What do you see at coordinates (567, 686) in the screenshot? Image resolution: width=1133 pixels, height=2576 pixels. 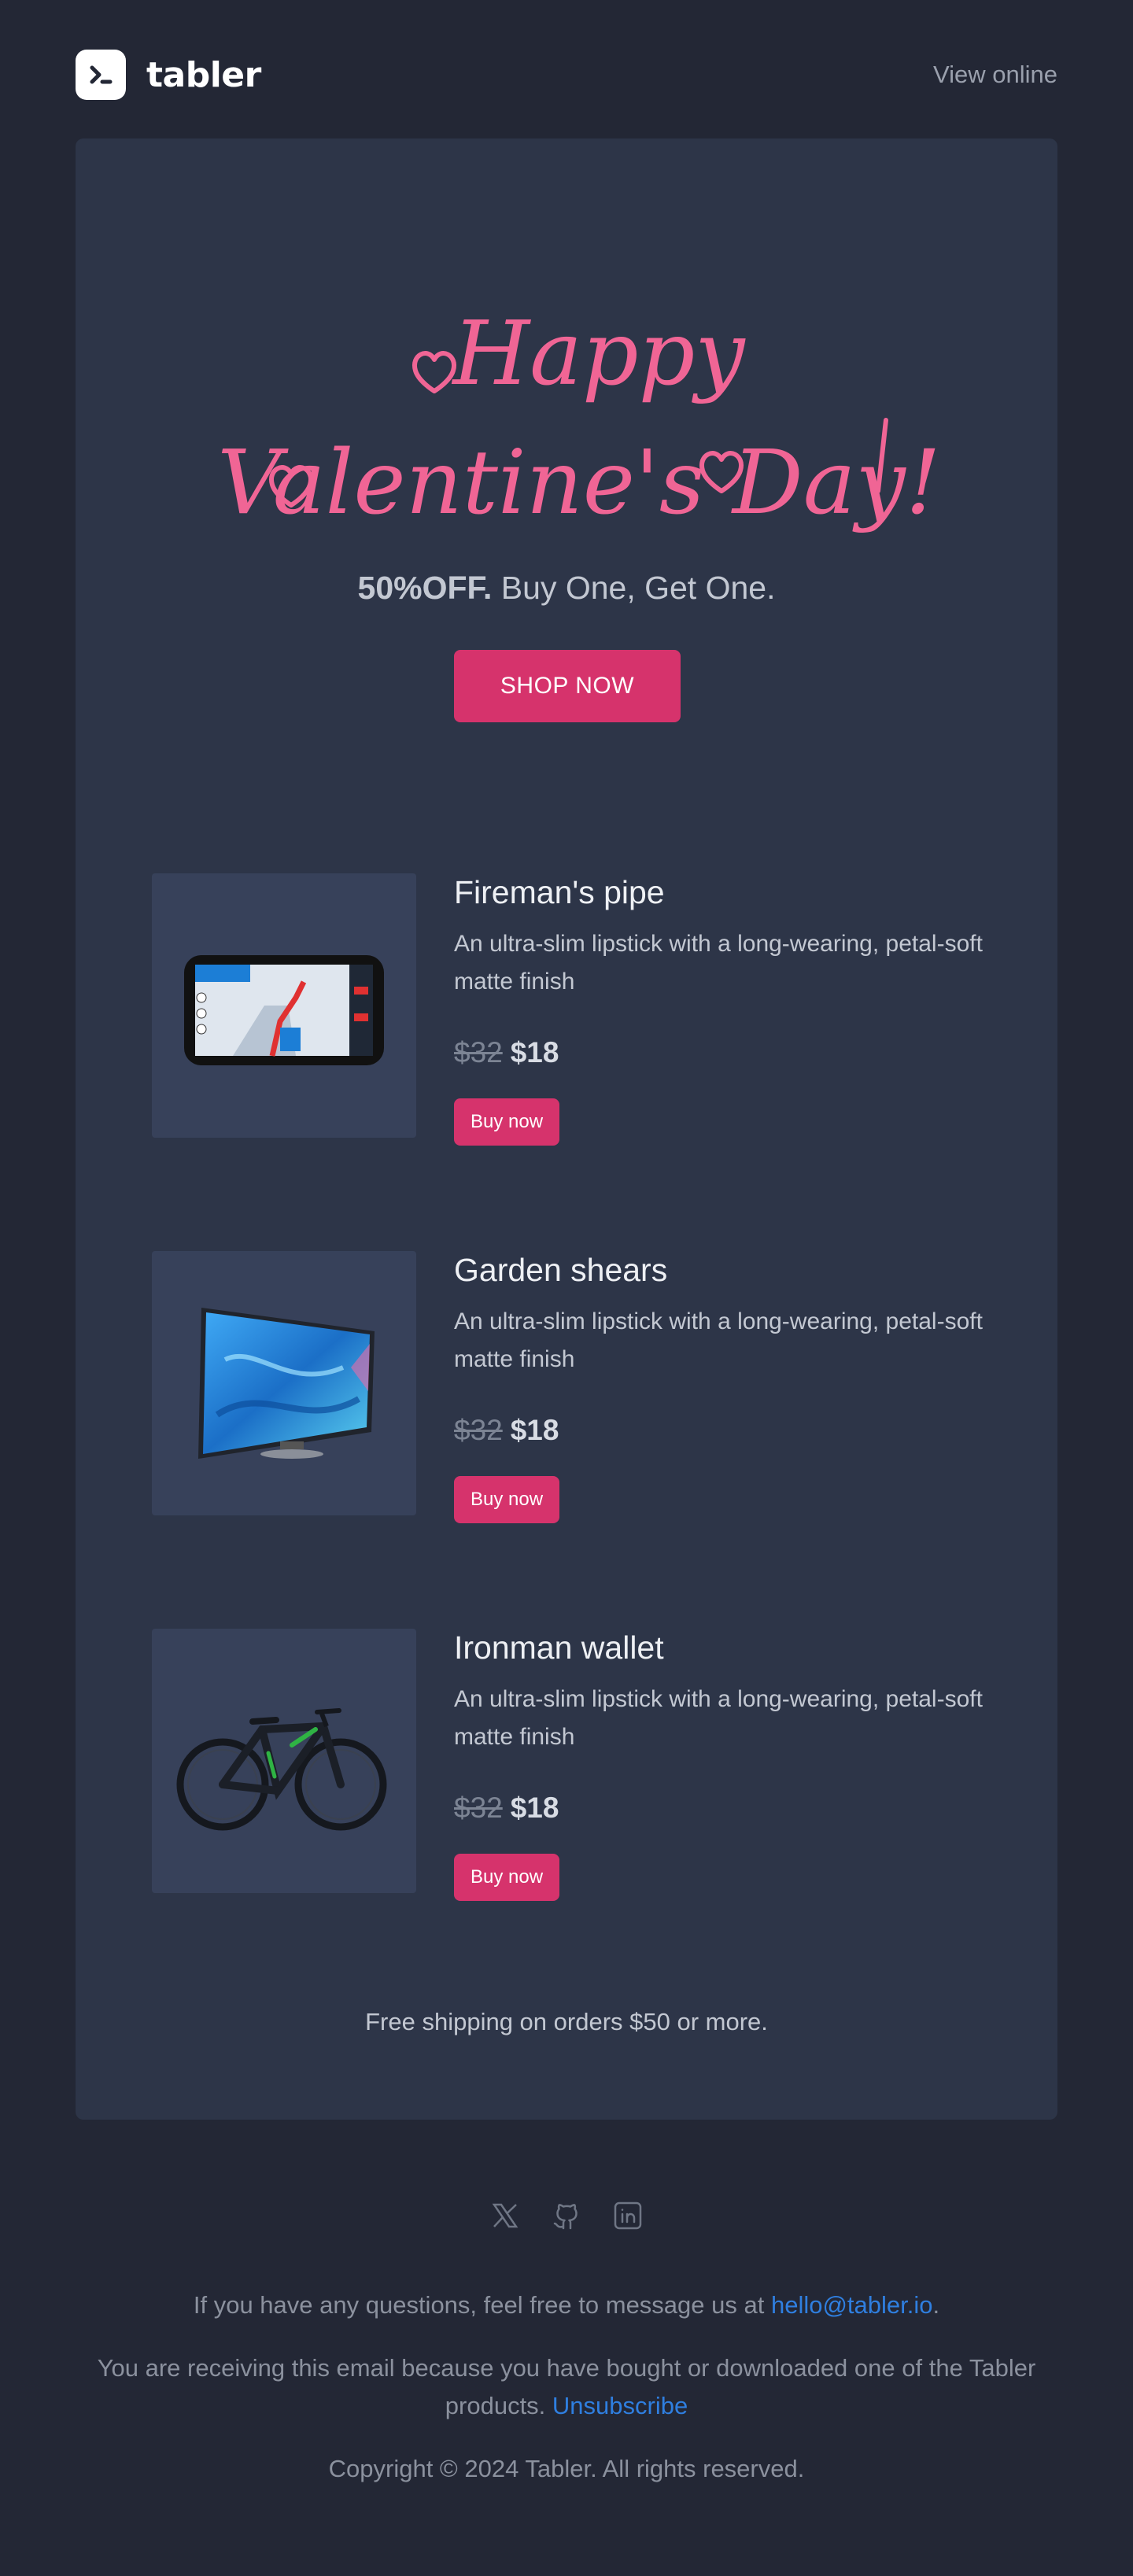 I see `shop-now-button: SHOP NOW` at bounding box center [567, 686].